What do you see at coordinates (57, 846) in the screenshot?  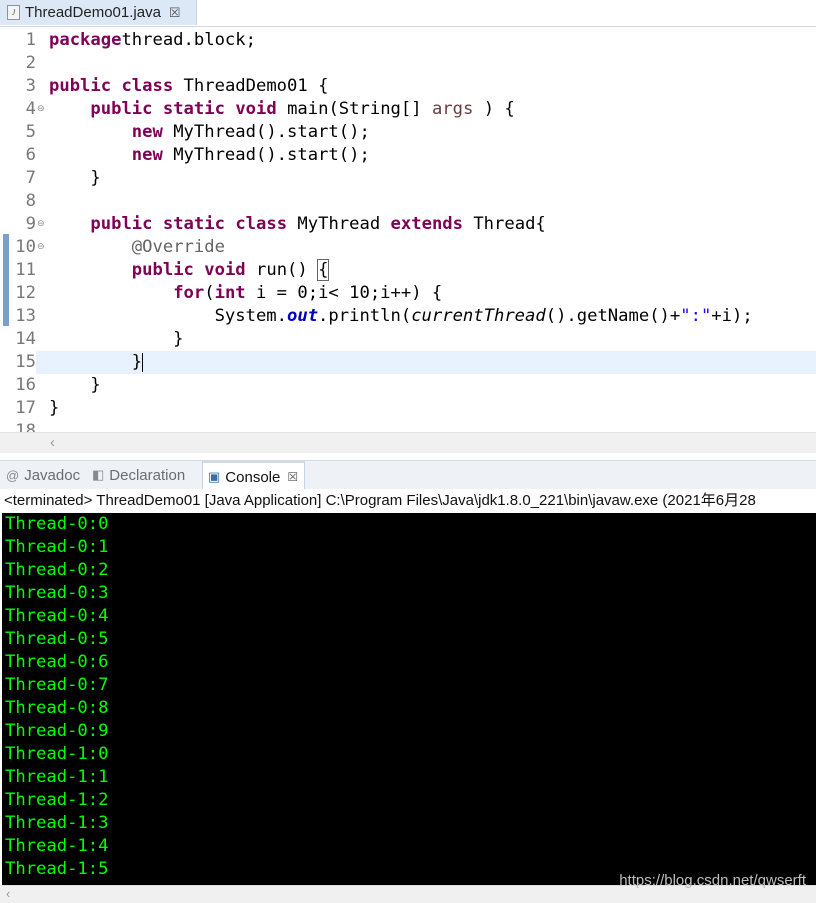 I see `console-line: Thread-1:4` at bounding box center [57, 846].